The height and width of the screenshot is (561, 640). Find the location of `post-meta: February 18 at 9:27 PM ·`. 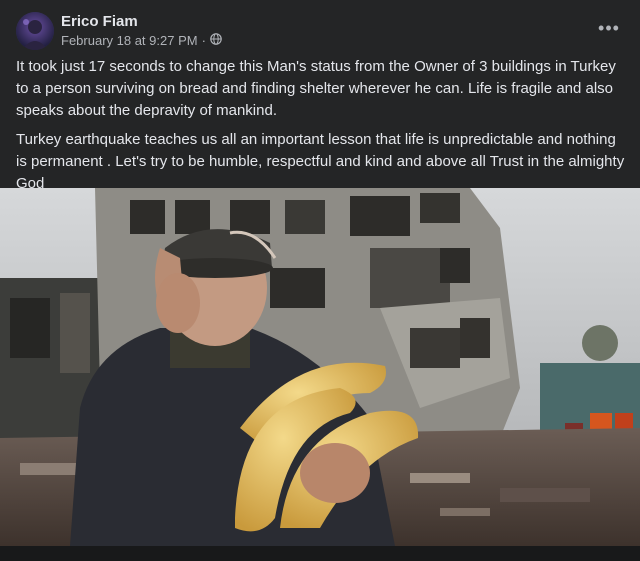

post-meta: February 18 at 9:27 PM · is located at coordinates (141, 40).